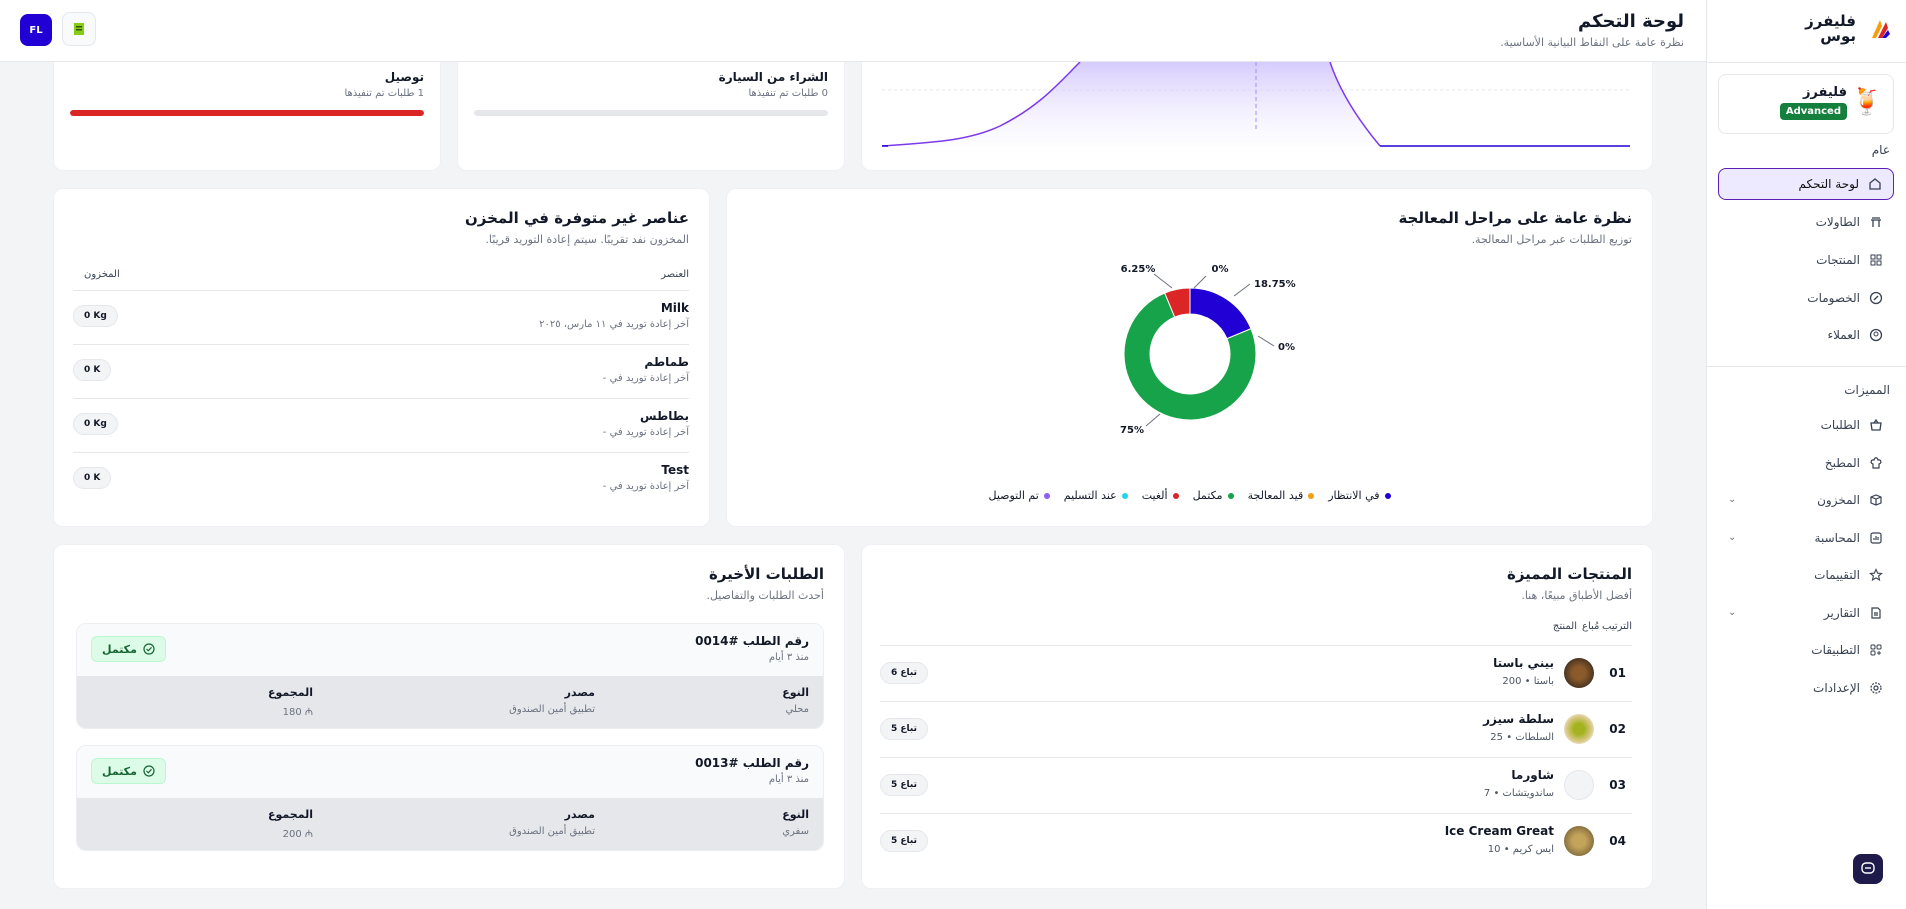  Describe the element at coordinates (1836, 688) in the screenshot. I see `sidebar-item-label: الإعدادات` at that location.